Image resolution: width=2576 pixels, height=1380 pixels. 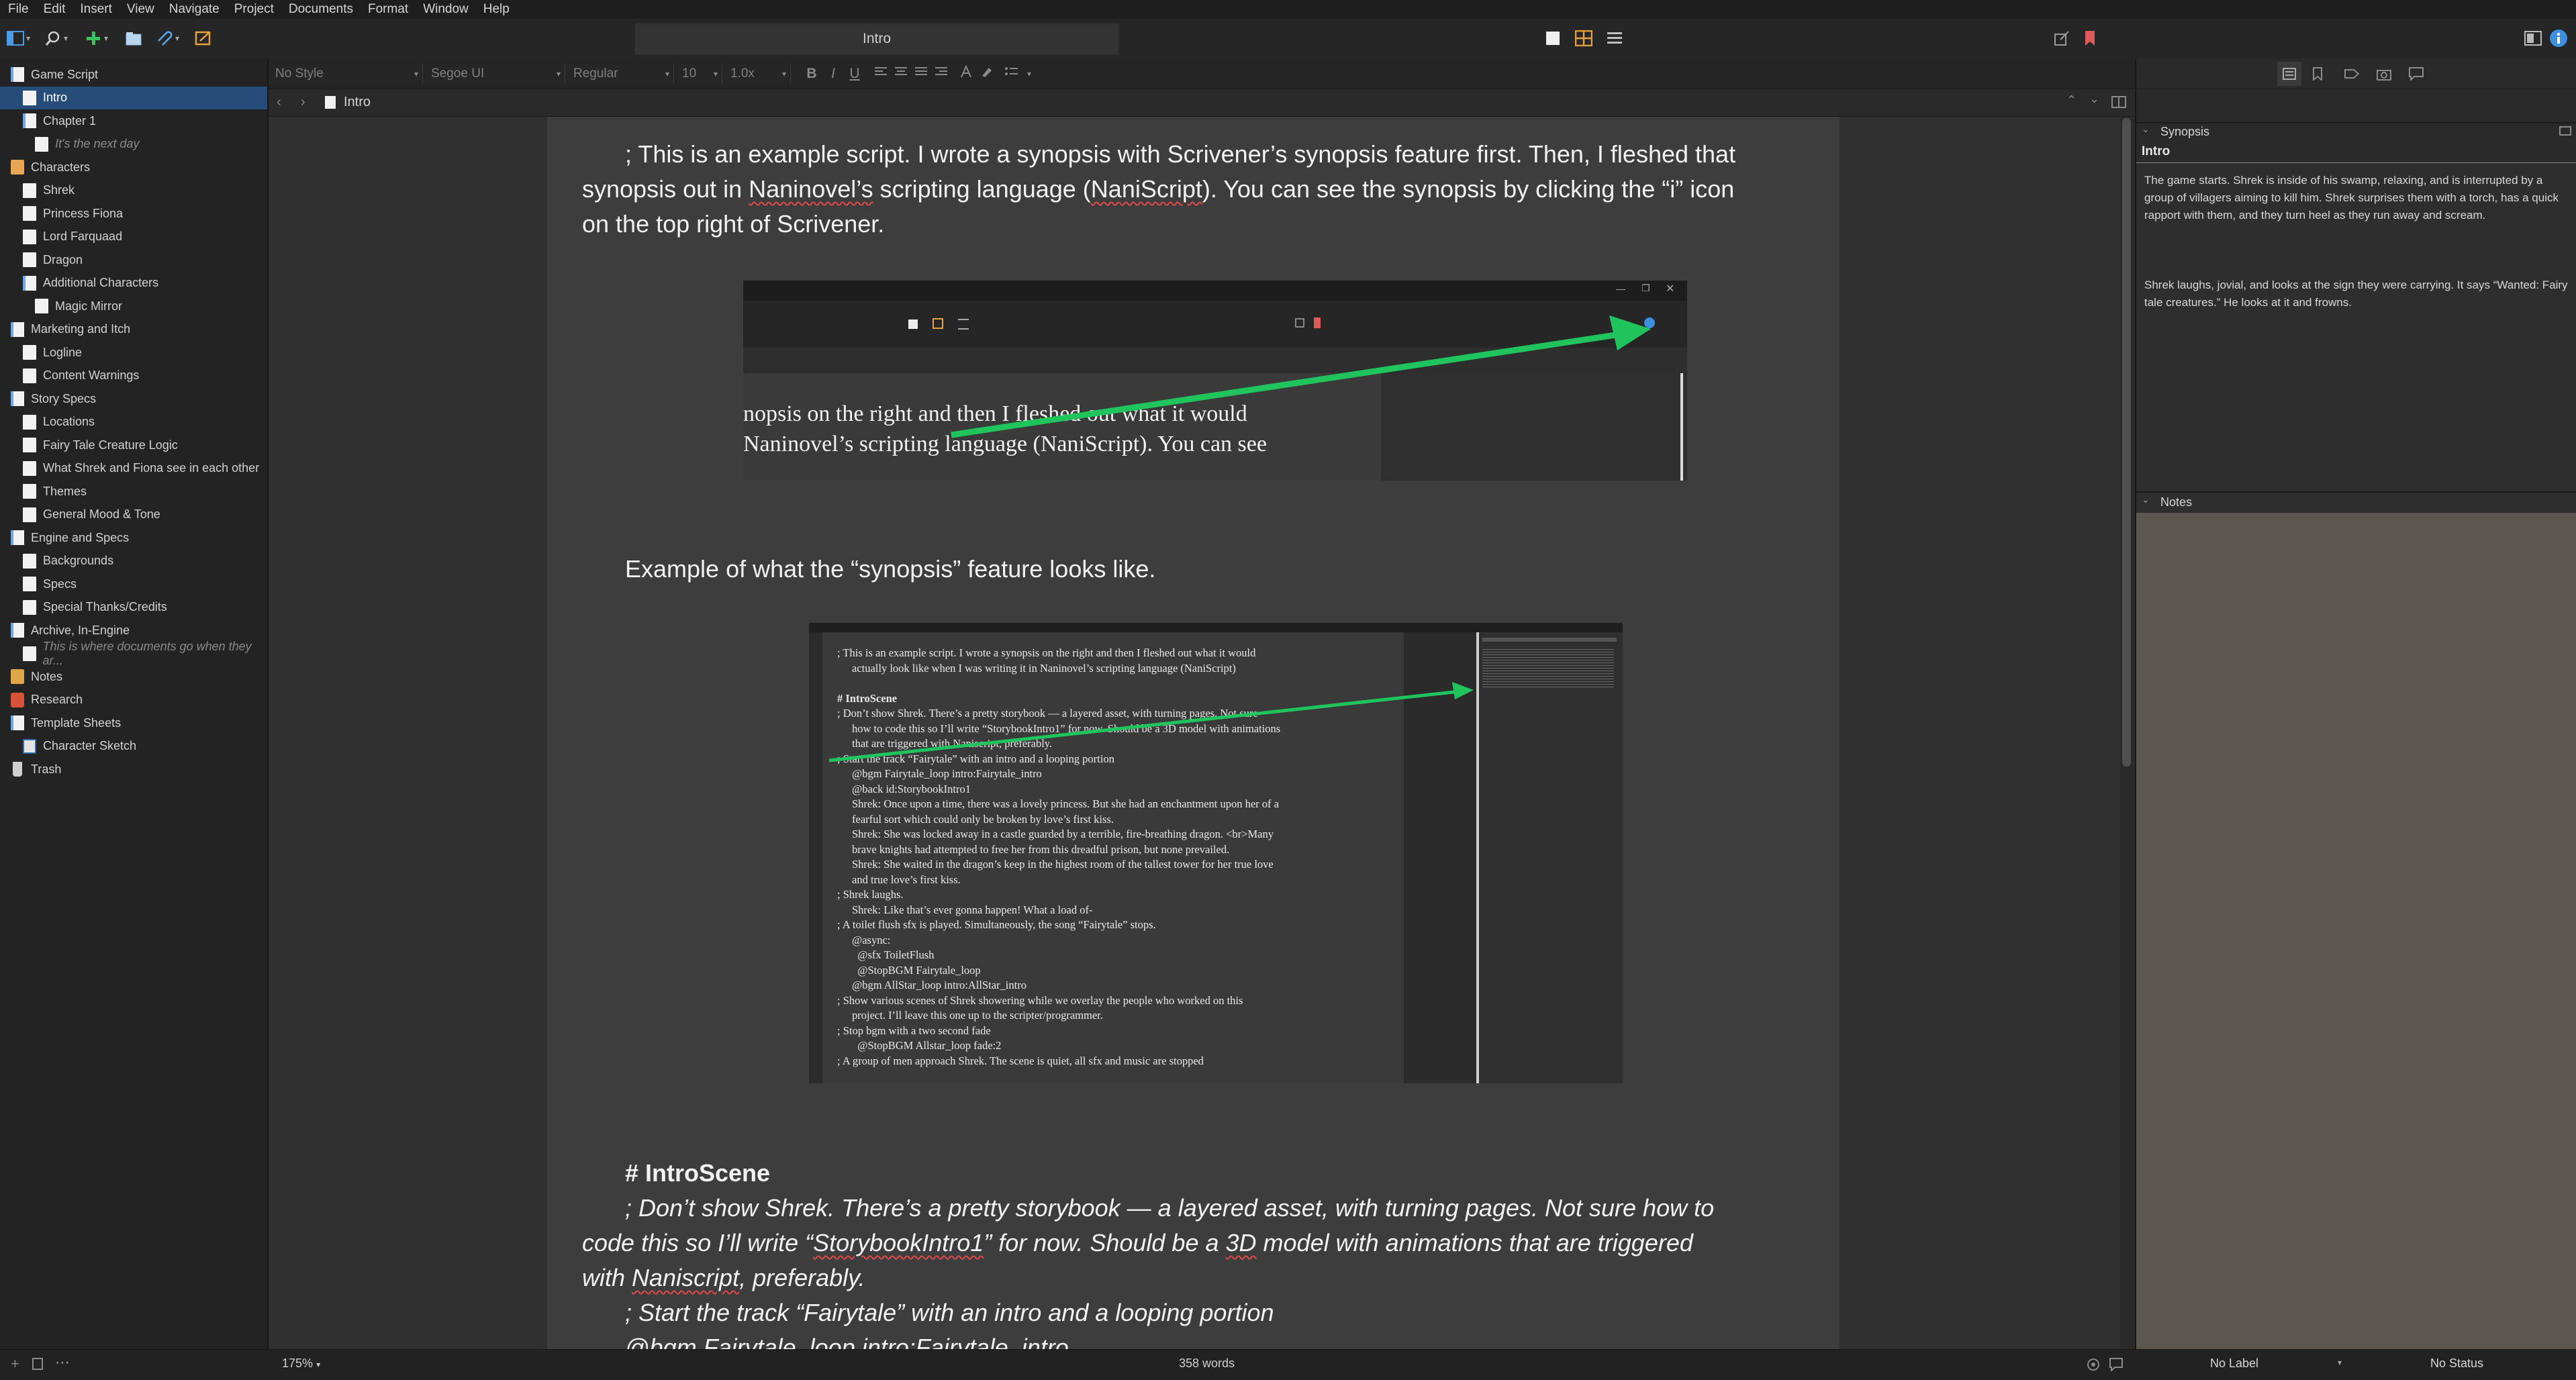 What do you see at coordinates (881, 74) in the screenshot?
I see `align-left-icon` at bounding box center [881, 74].